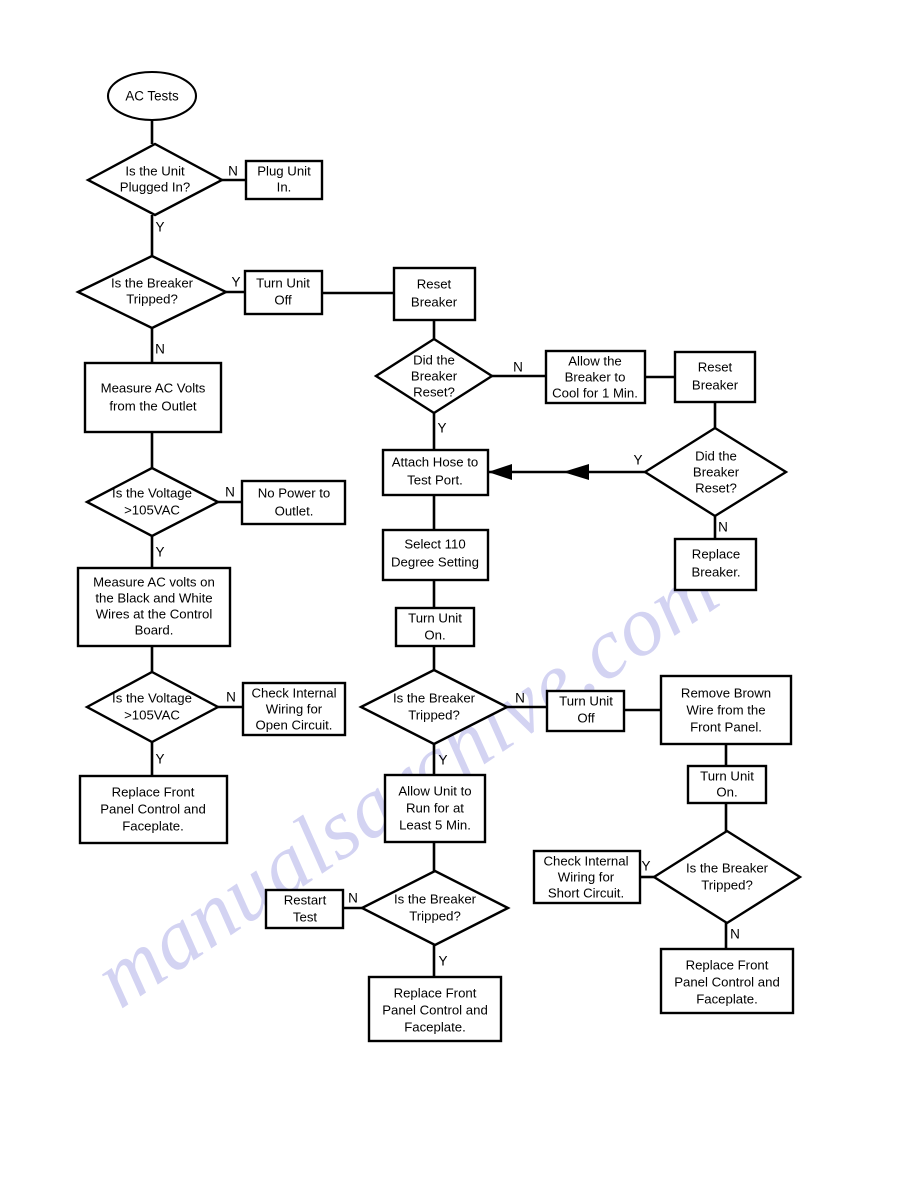  I want to click on branch-label-n30-no: N, so click(353, 898).